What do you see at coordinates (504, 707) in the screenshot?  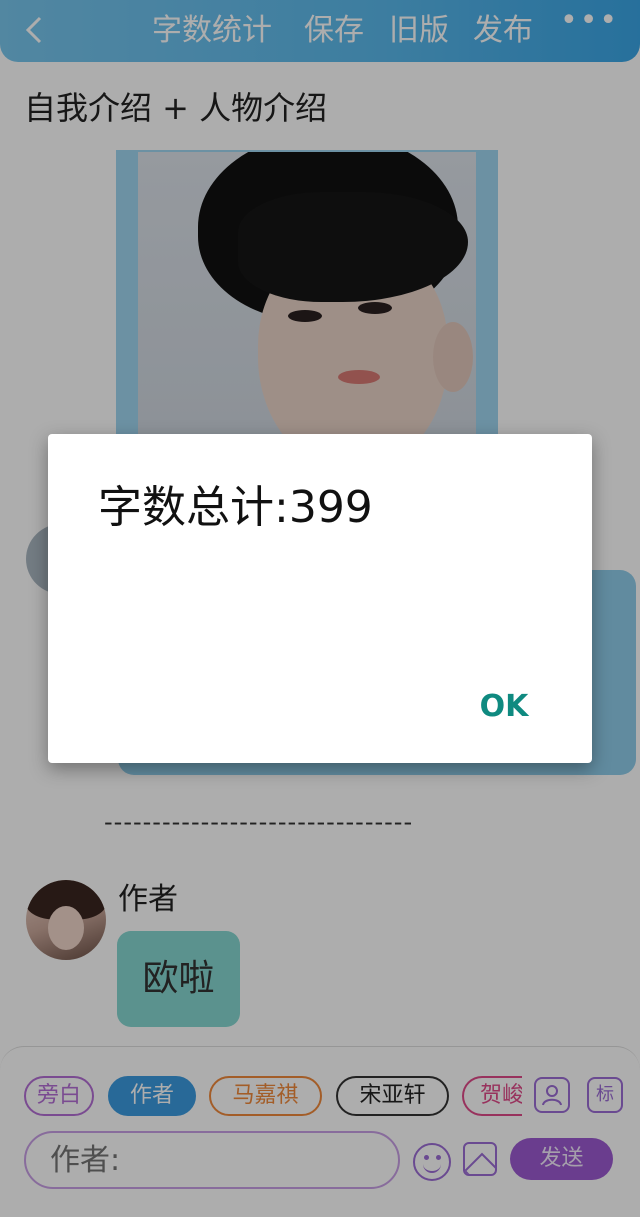 I see `ok-button: OK` at bounding box center [504, 707].